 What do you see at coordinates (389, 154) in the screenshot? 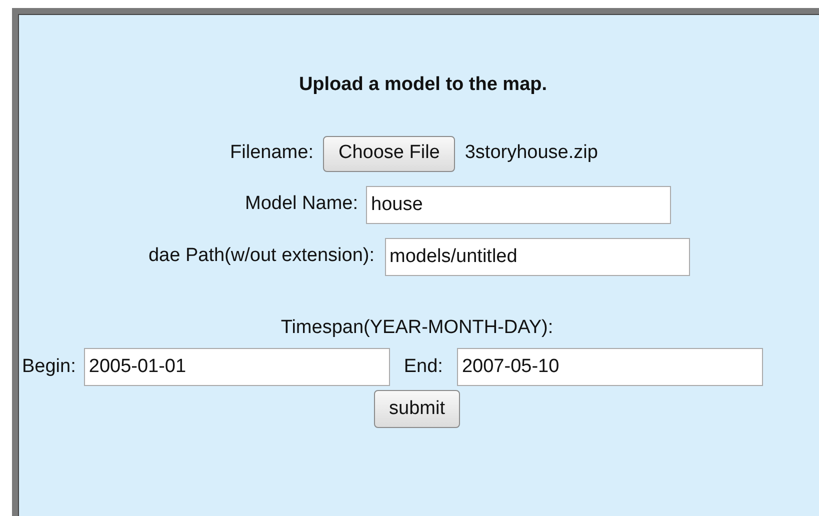
I see `choose-file-button: Choose File` at bounding box center [389, 154].